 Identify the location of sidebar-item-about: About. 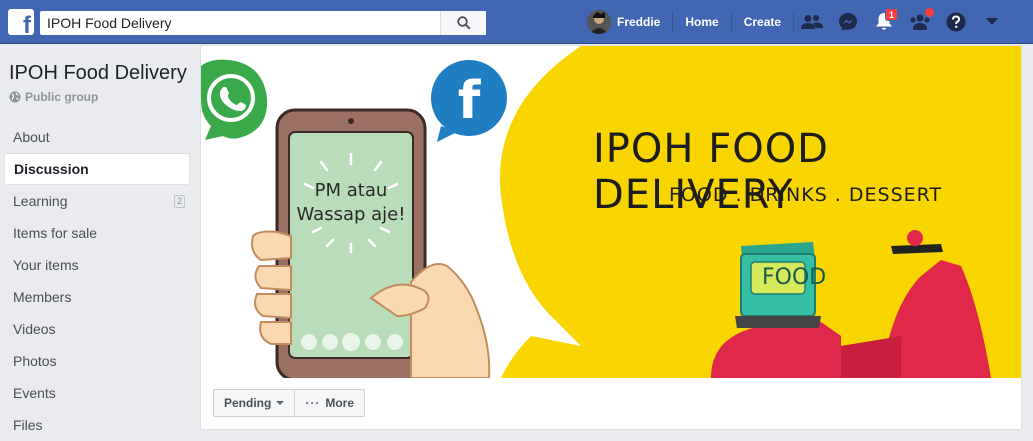
(97, 137).